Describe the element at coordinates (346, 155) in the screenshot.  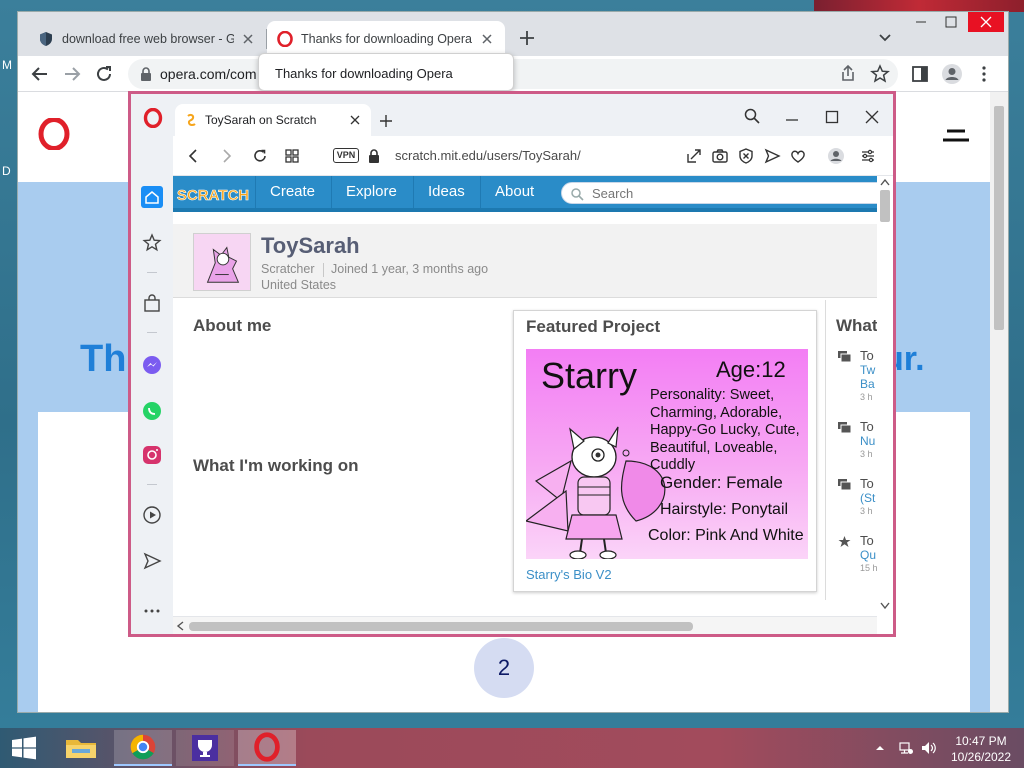
I see `vpn-badge: VPN` at that location.